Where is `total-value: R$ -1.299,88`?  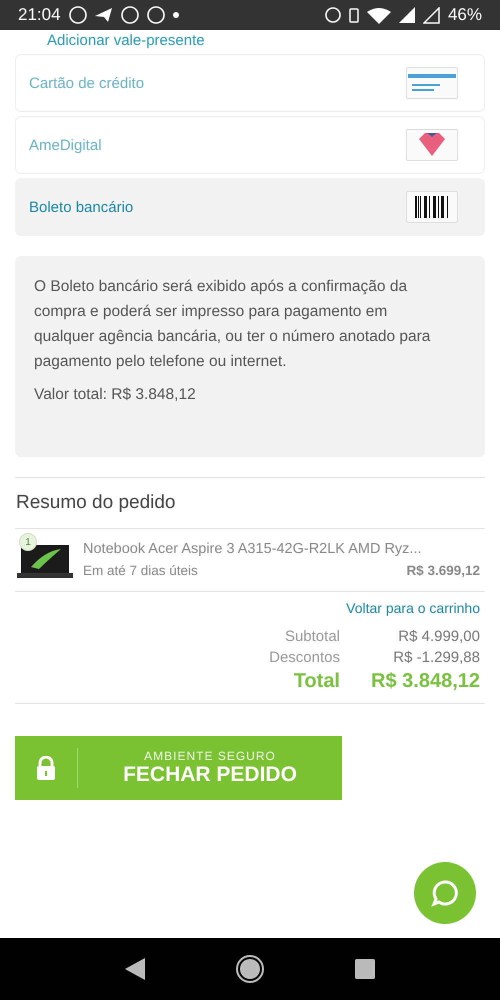
total-value: R$ -1.299,88 is located at coordinates (436, 657).